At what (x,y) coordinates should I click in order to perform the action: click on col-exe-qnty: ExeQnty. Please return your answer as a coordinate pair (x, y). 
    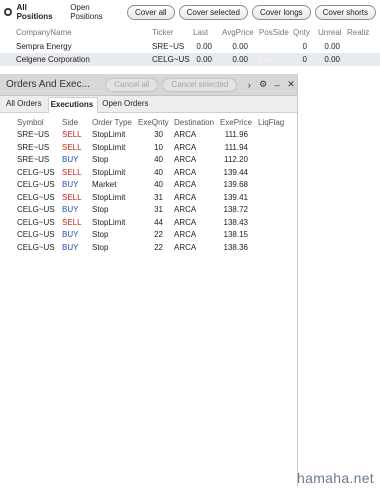
    Looking at the image, I should click on (153, 122).